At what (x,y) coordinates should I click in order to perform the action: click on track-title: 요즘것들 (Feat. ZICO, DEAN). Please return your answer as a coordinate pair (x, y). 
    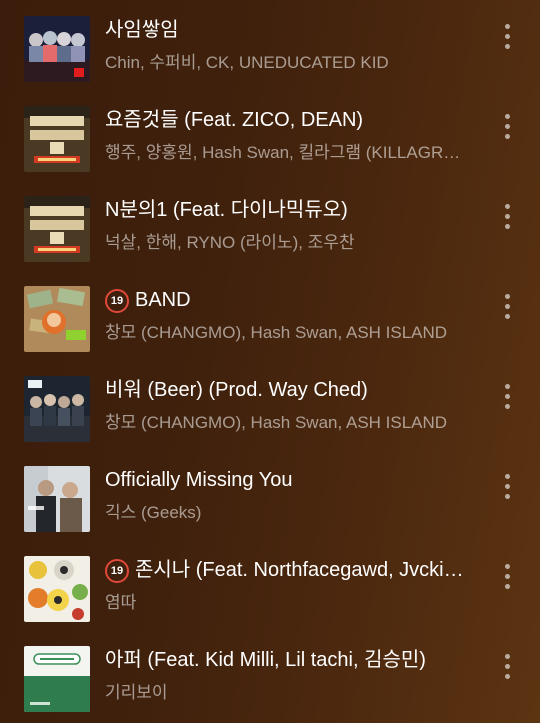
    Looking at the image, I should click on (285, 120).